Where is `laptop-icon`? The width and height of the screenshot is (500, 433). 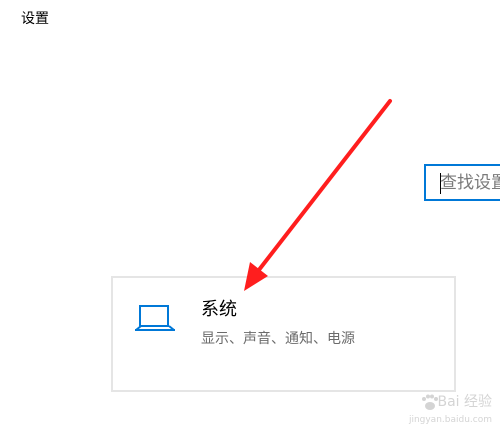 laptop-icon is located at coordinates (155, 318).